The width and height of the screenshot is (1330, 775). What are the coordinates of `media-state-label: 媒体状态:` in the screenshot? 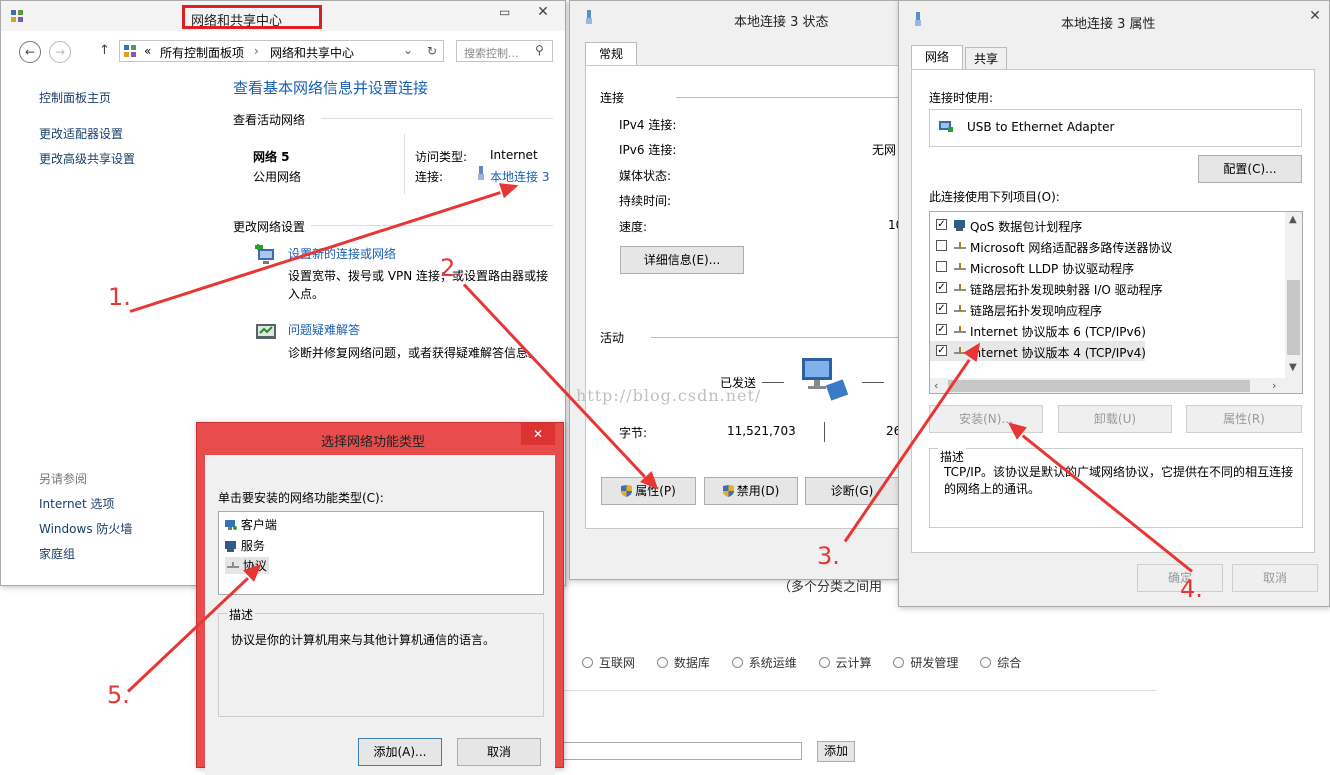 It's located at (645, 176).